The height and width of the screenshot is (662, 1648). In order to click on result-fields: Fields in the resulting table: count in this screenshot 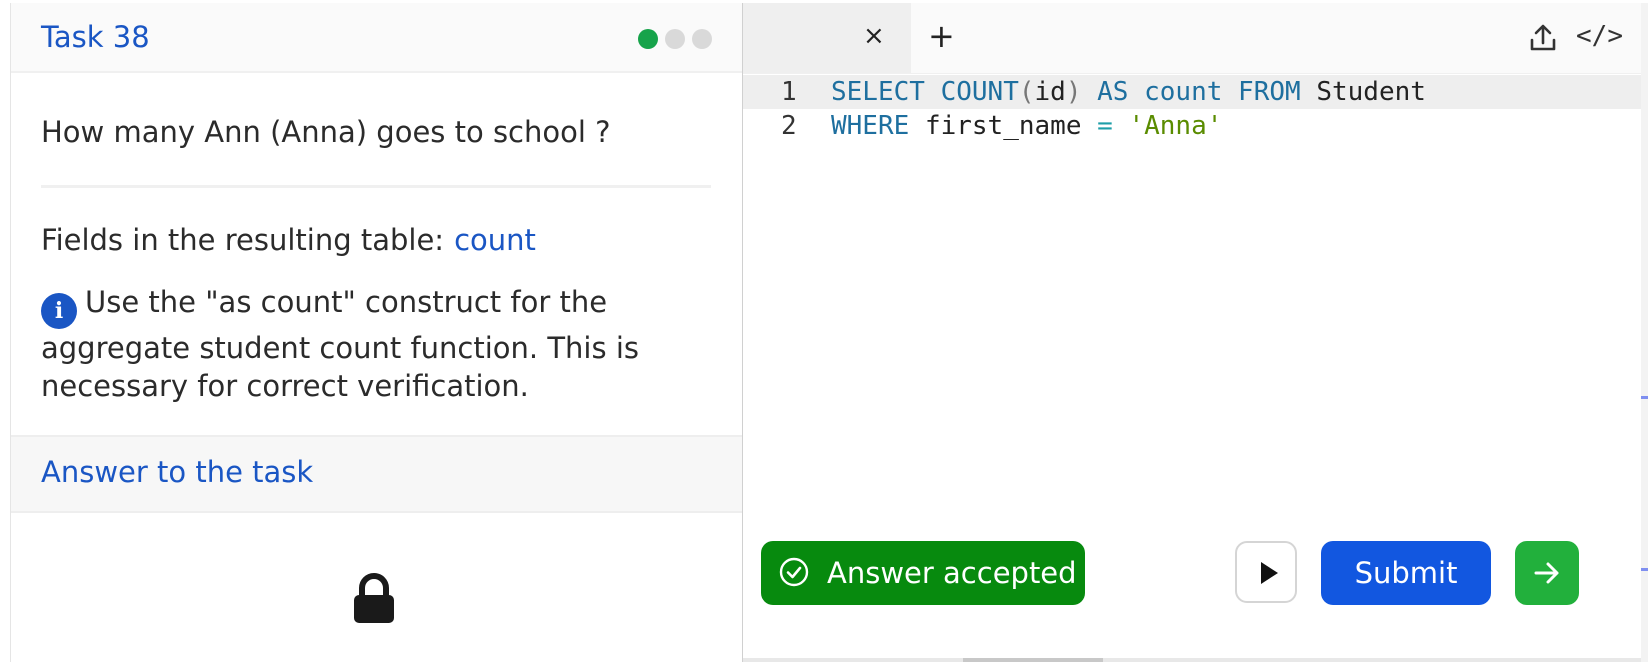, I will do `click(288, 240)`.